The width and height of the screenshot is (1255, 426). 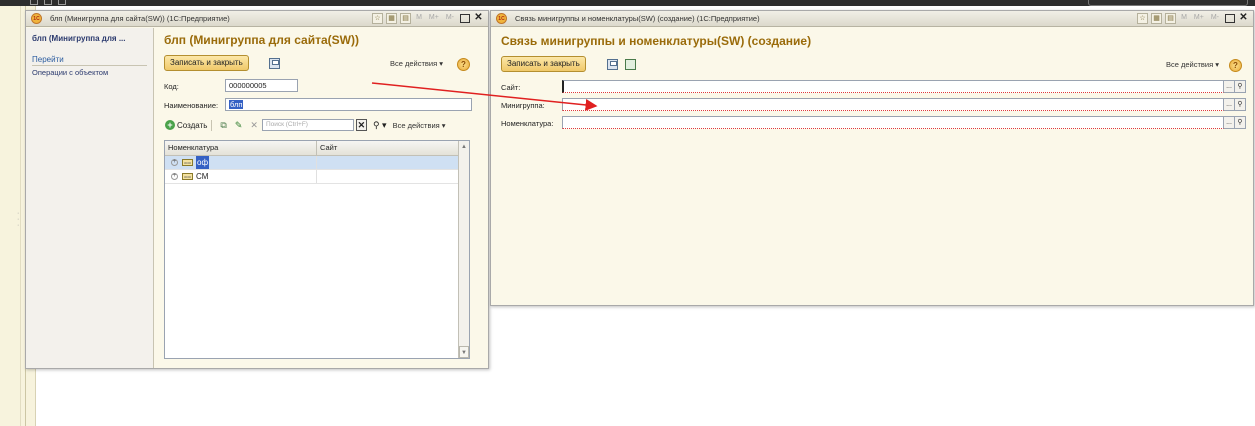 What do you see at coordinates (388, 148) in the screenshot?
I see `column-header-site: Сайт` at bounding box center [388, 148].